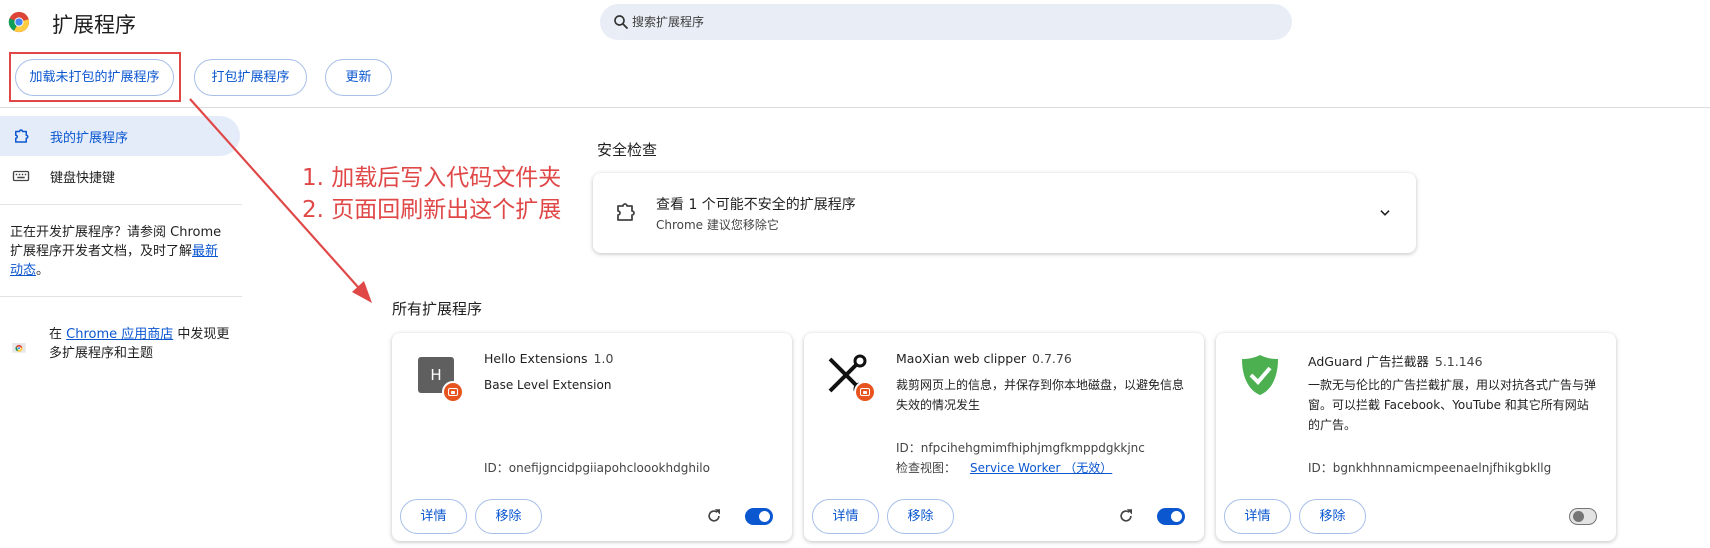 This screenshot has height=548, width=1710. I want to click on extension-id: ID：onefijgncidpgiiapohcloookhdghilo, so click(597, 468).